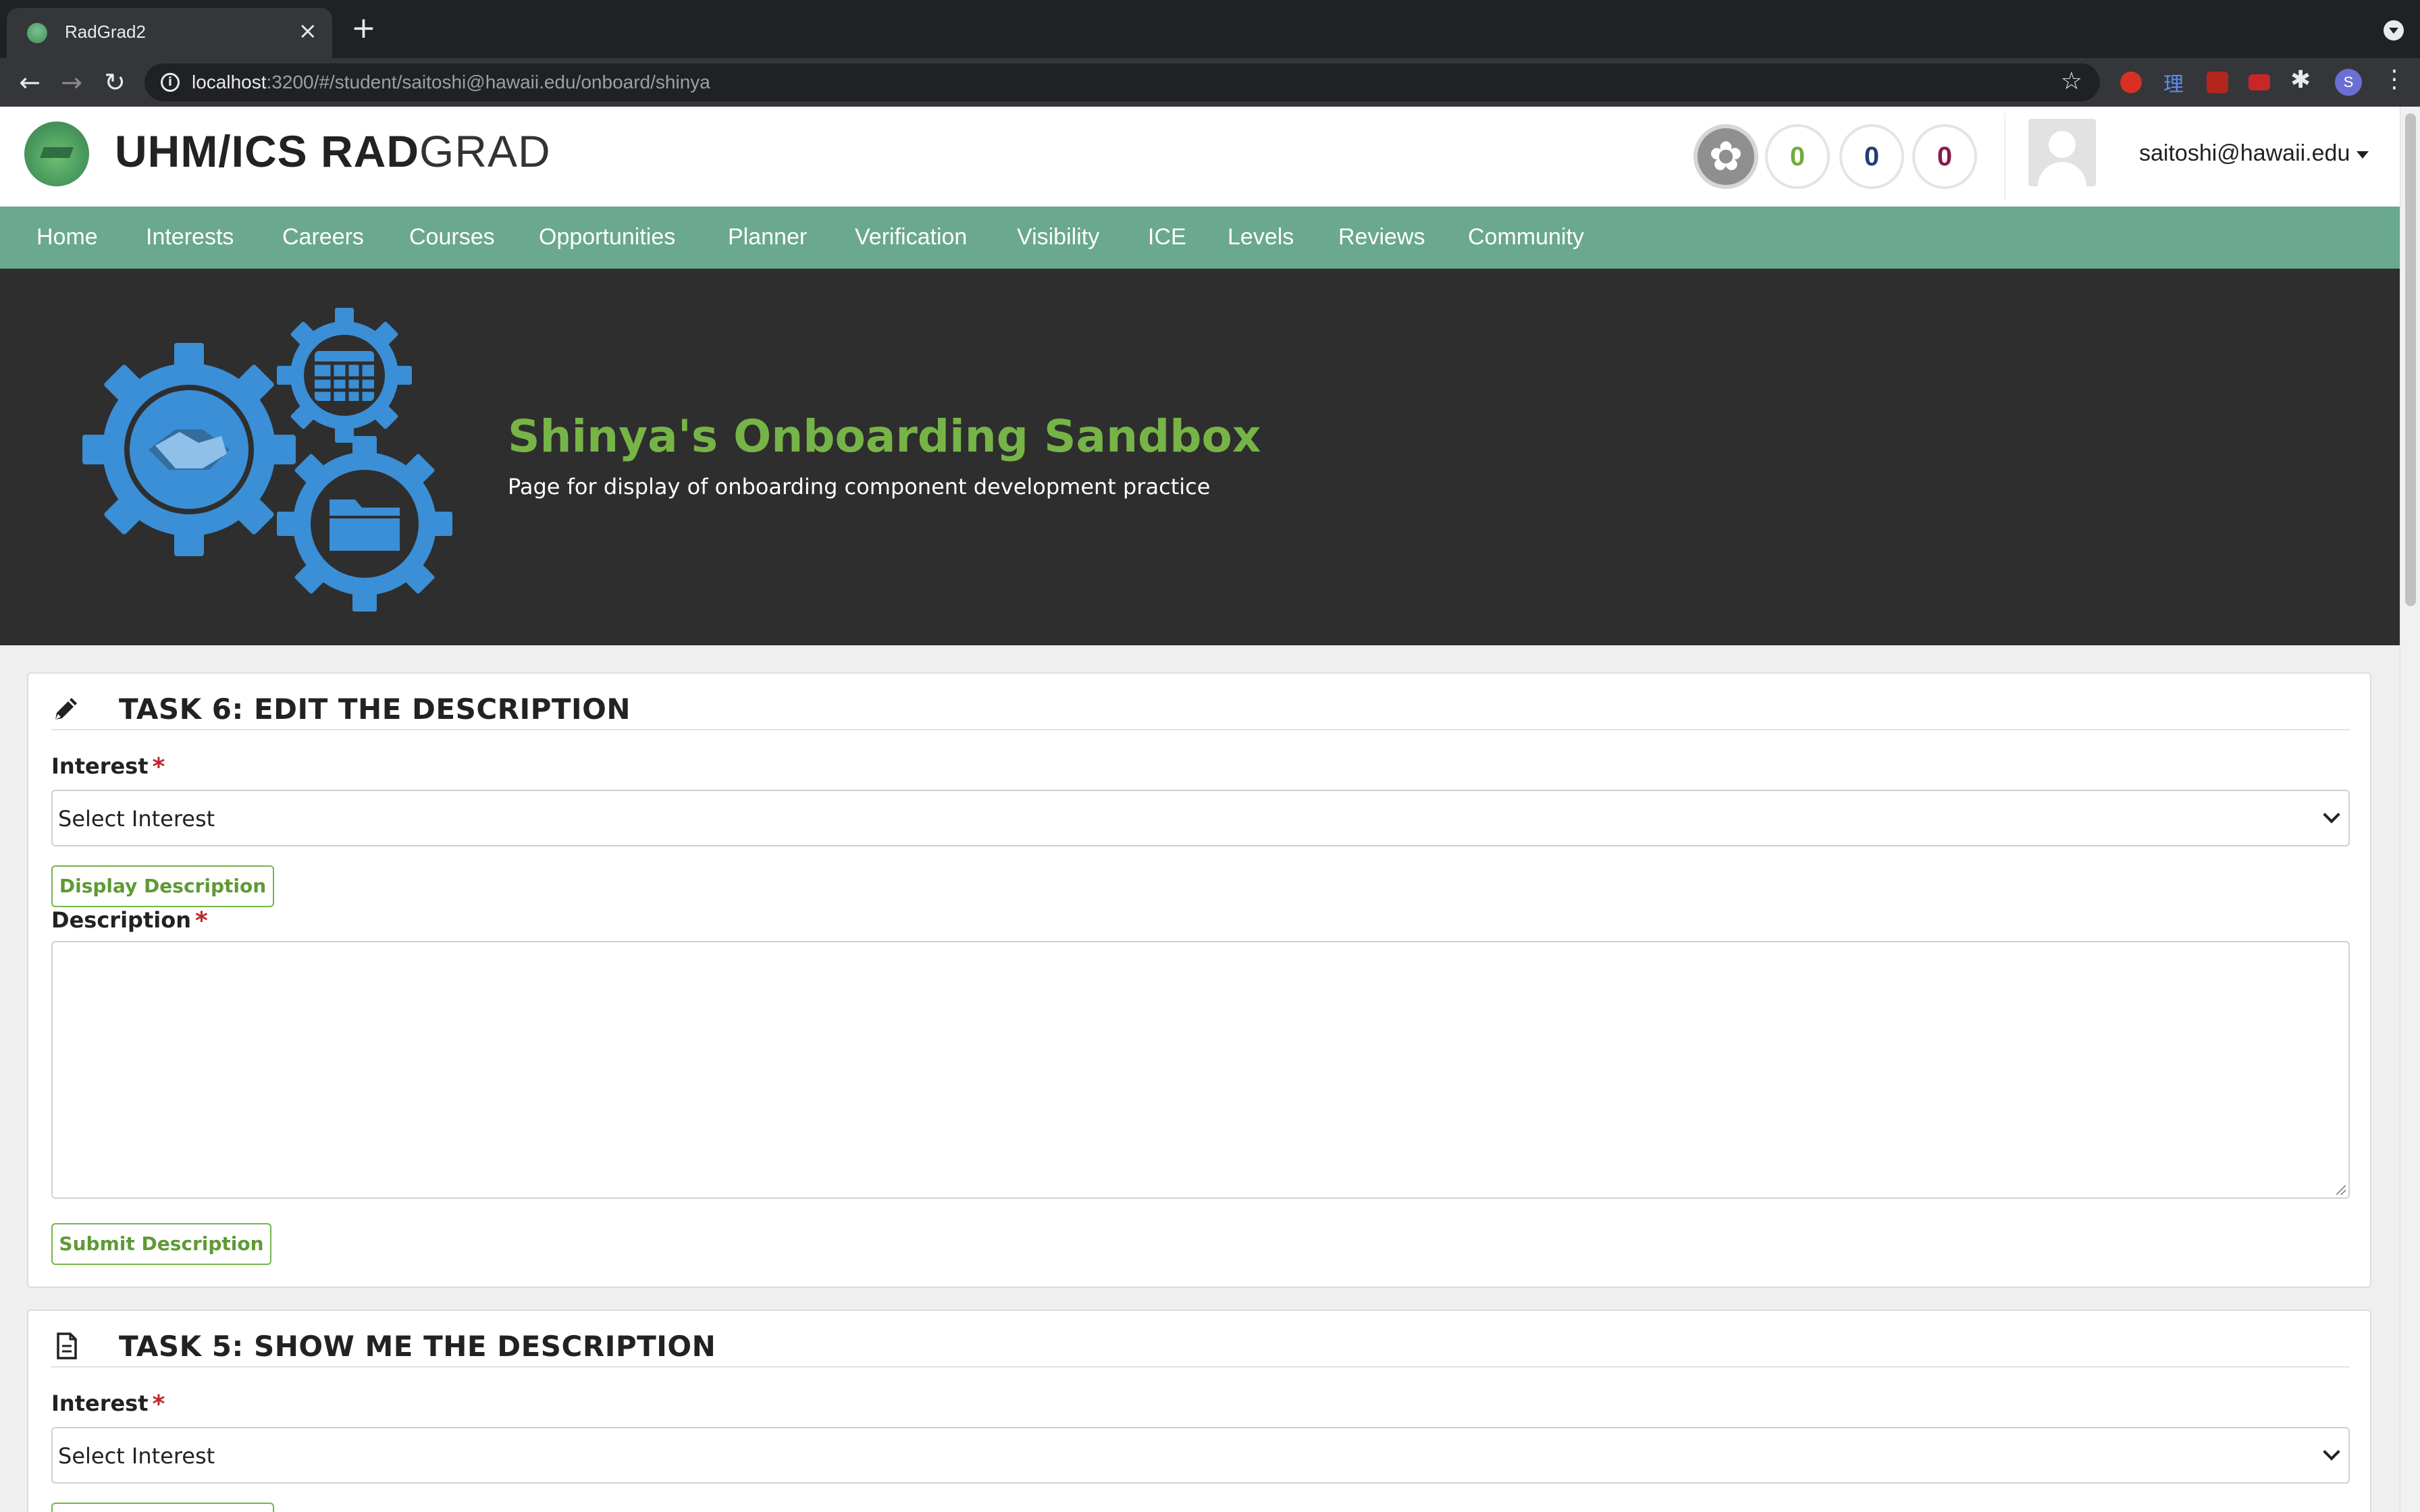 This screenshot has height=1512, width=2420. I want to click on brand-title: UHM/ICS RADGRAD, so click(333, 151).